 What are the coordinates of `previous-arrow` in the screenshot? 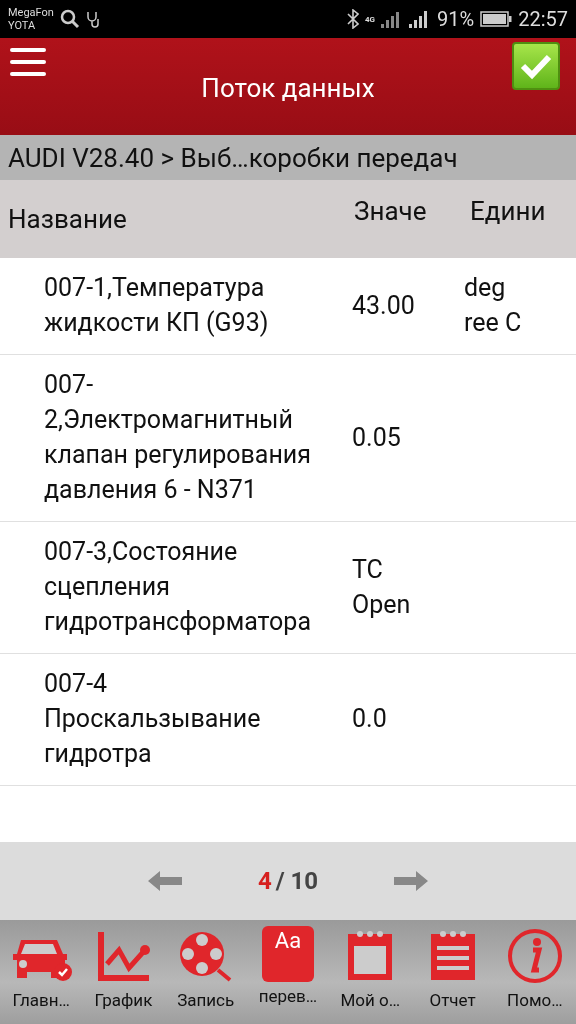 It's located at (164, 881).